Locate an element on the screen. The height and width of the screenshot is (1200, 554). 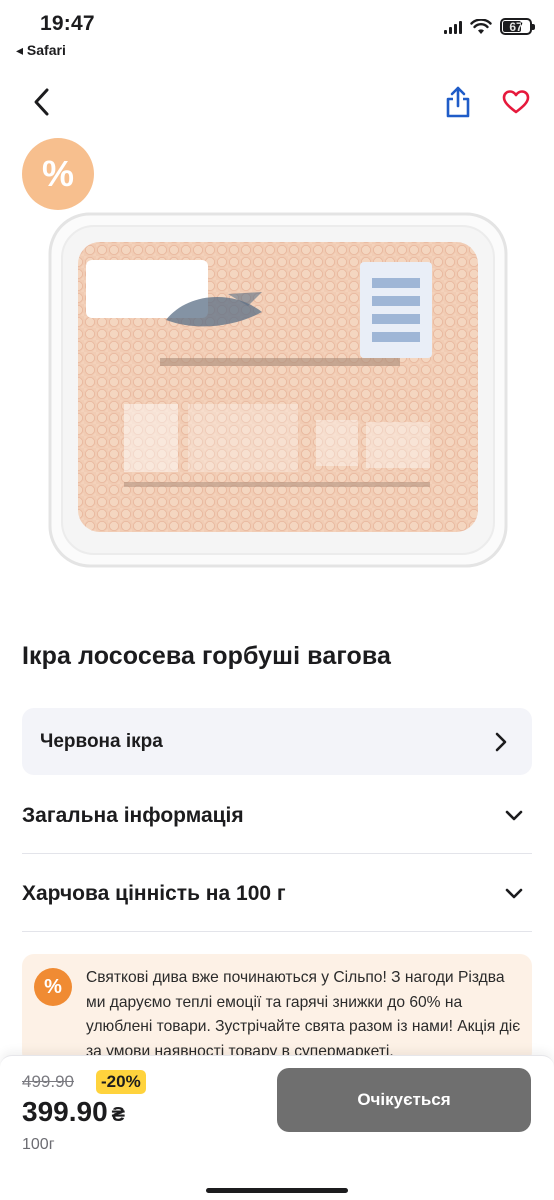
category-link: Червона ікра is located at coordinates (277, 741).